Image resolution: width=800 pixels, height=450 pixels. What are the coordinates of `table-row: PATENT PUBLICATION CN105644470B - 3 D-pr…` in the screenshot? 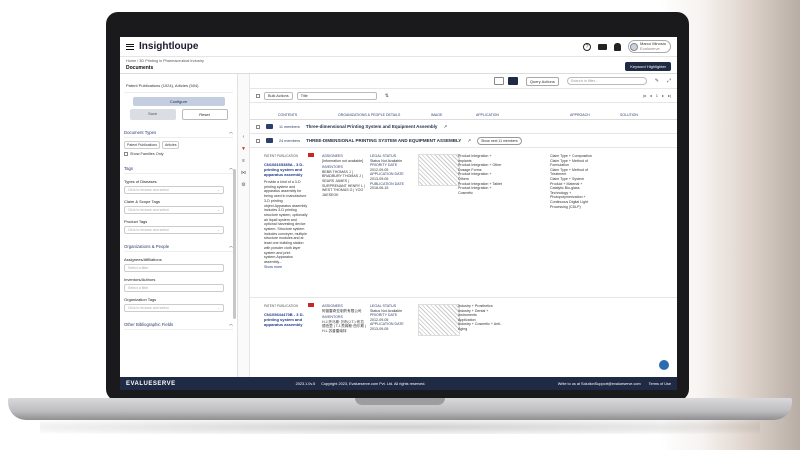 It's located at (463, 337).